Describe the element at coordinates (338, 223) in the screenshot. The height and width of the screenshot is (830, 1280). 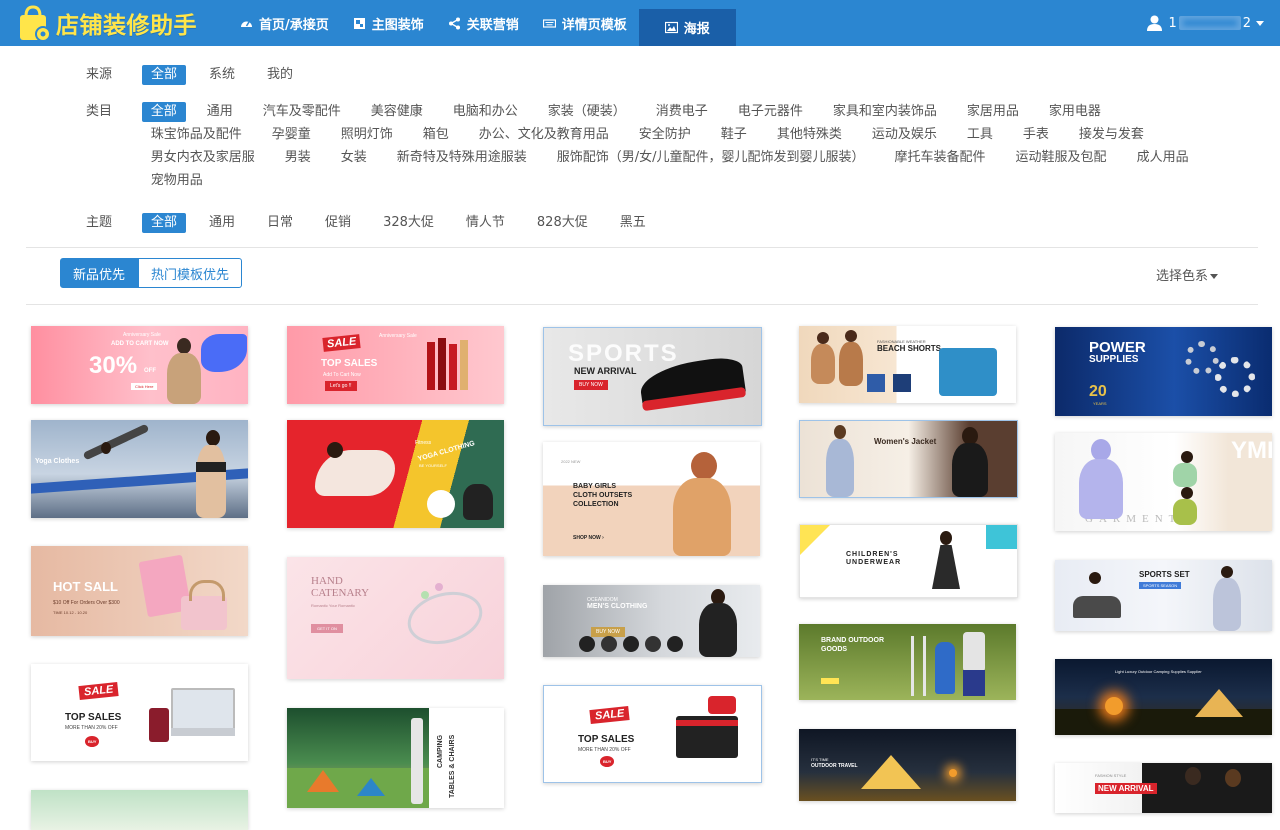
I see `theme-filter-option: 促销` at that location.